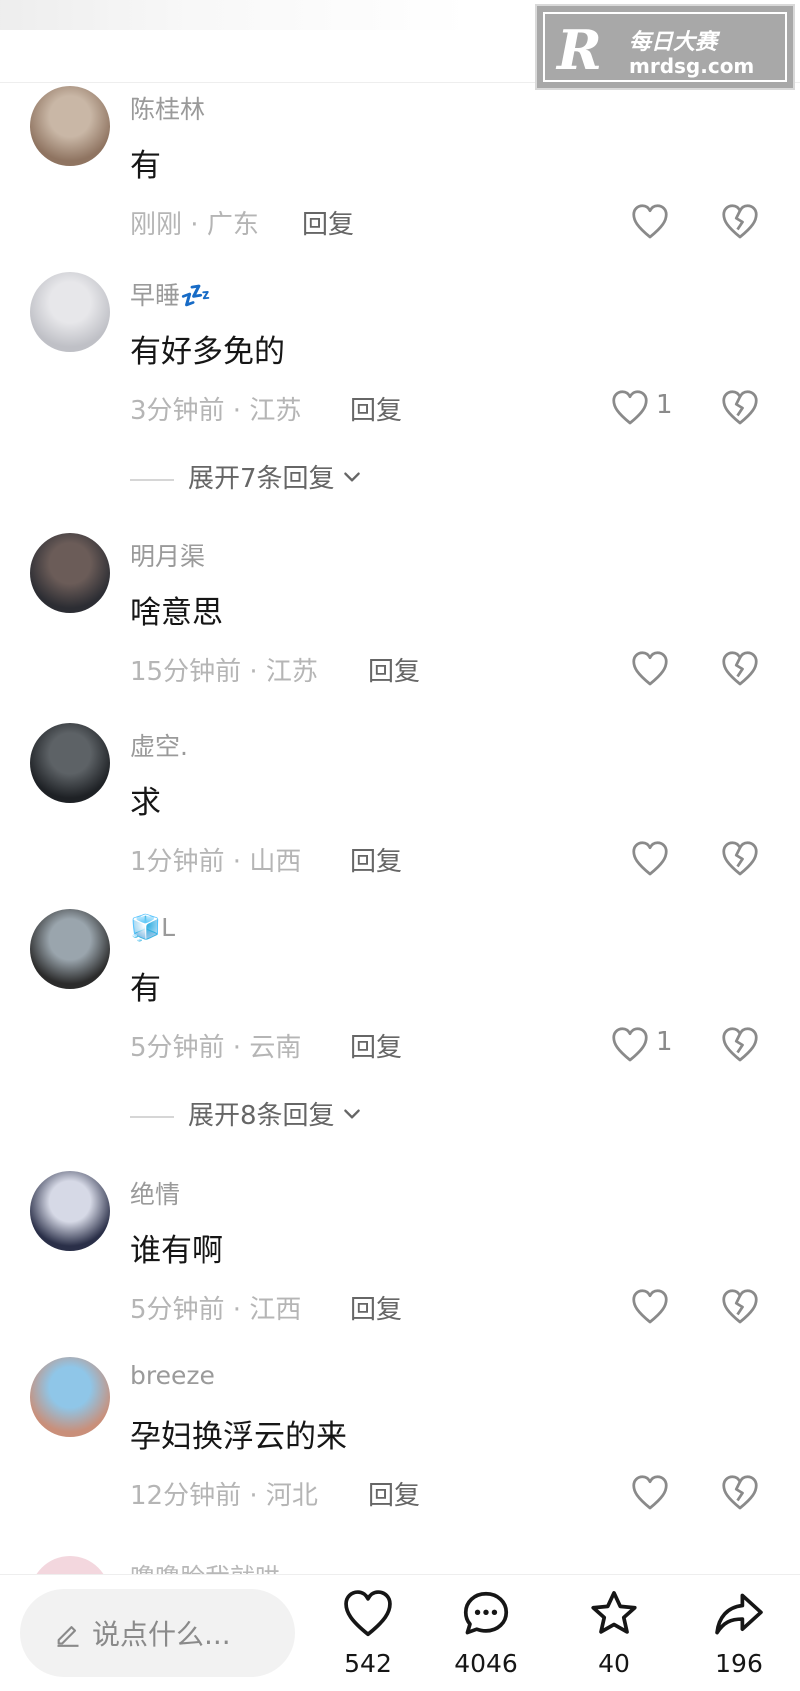 The width and height of the screenshot is (800, 1691). I want to click on watermark-title: 每日大赛, so click(673, 42).